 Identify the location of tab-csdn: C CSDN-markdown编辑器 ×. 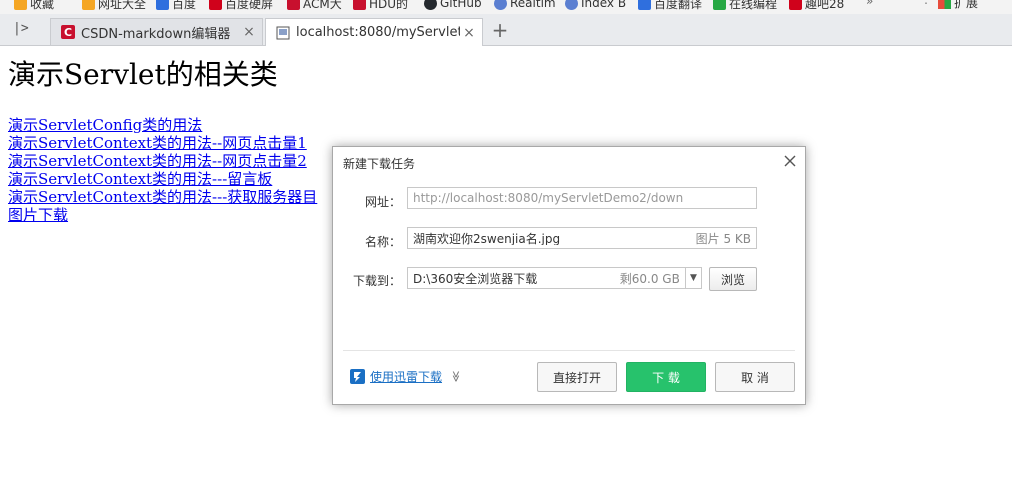
(156, 31).